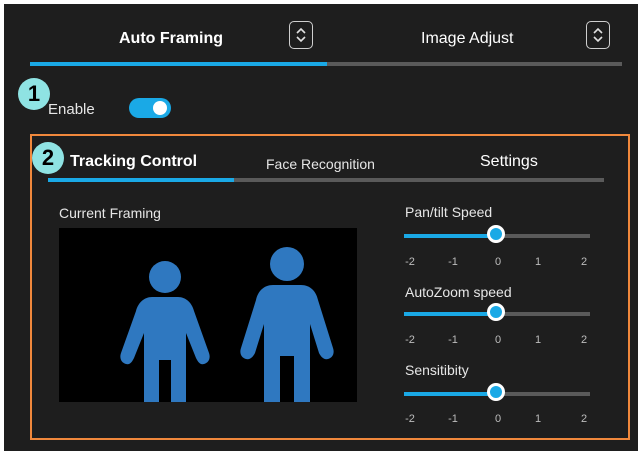  Describe the element at coordinates (227, 324) in the screenshot. I see `person-figures` at that location.